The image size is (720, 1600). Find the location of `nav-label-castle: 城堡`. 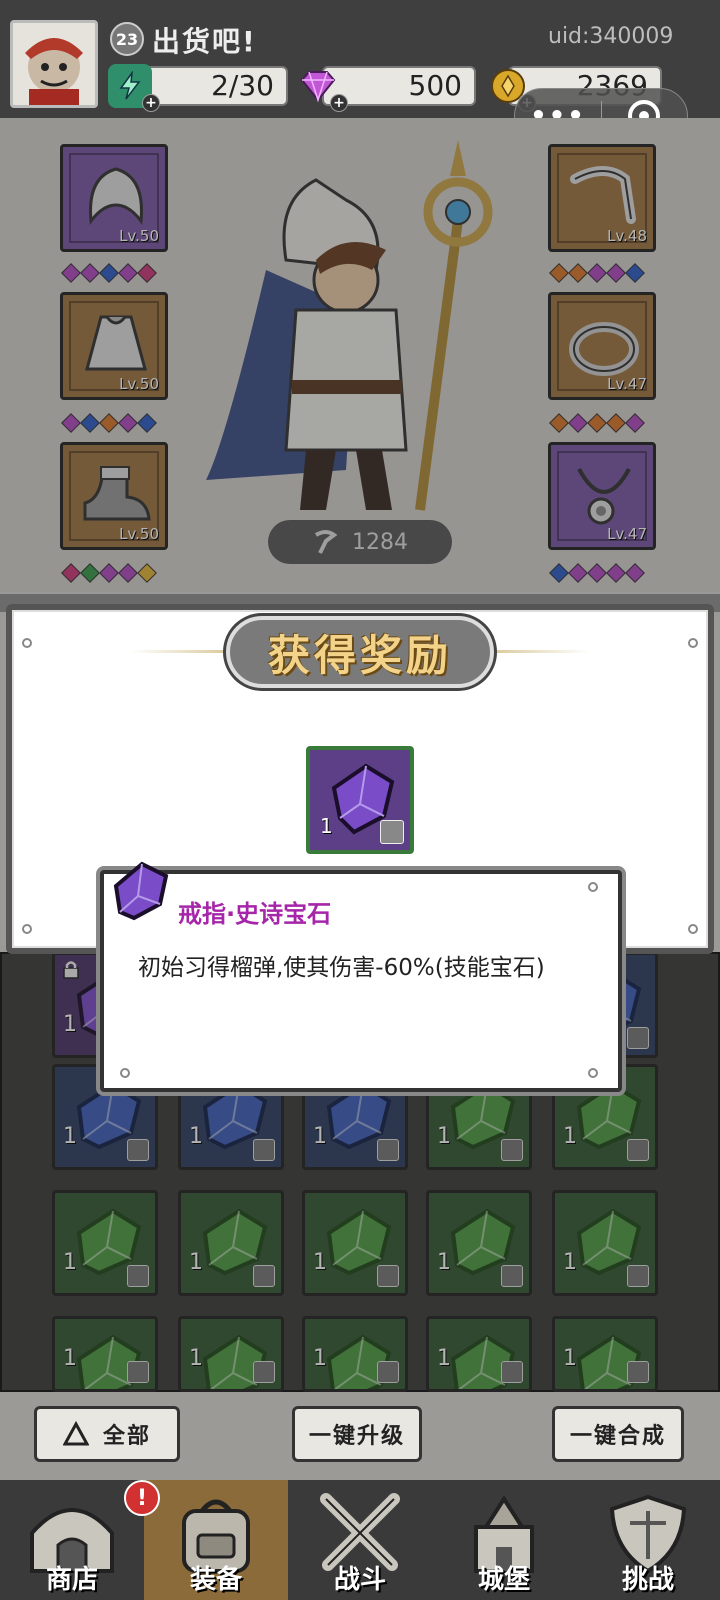

nav-label-castle: 城堡 is located at coordinates (503, 1580).